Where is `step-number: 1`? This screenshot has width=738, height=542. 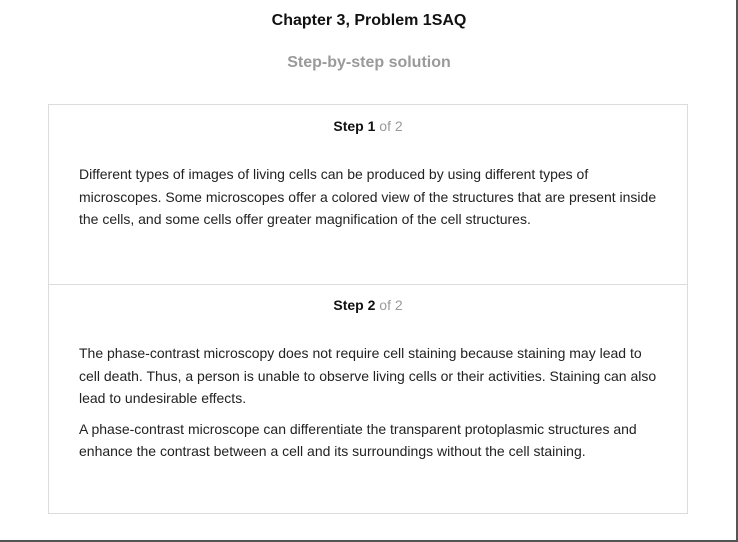 step-number: 1 is located at coordinates (371, 126).